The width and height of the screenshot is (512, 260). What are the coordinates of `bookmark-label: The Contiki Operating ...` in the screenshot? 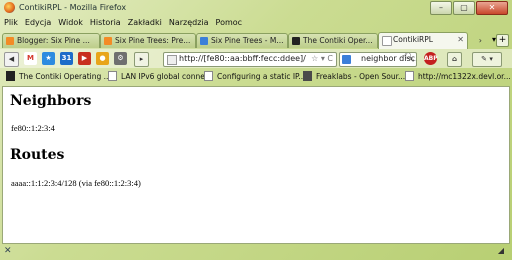 It's located at (65, 76).